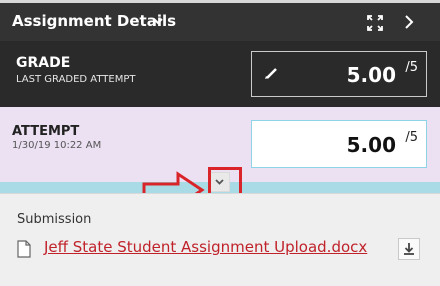 This screenshot has width=440, height=286. What do you see at coordinates (220, 22) in the screenshot?
I see `panel-header: Assignment Details` at bounding box center [220, 22].